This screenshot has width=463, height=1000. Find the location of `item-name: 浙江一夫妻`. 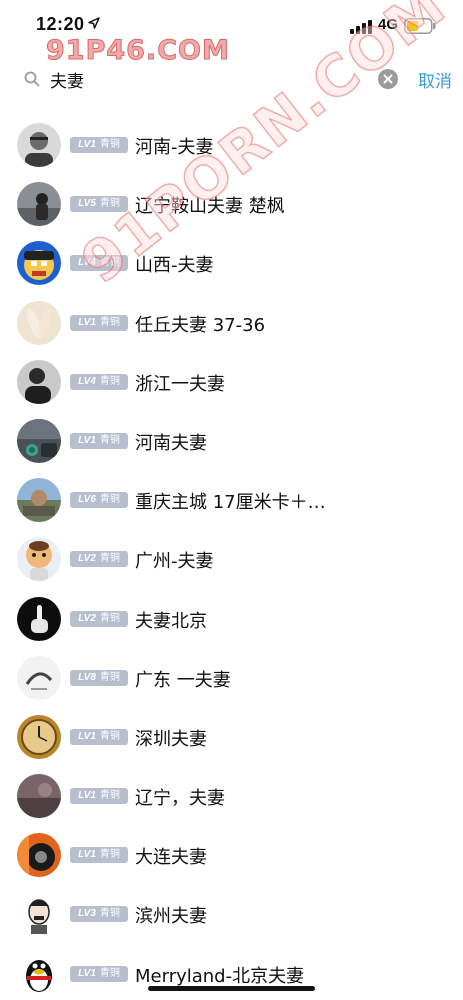

item-name: 浙江一夫妻 is located at coordinates (180, 384).